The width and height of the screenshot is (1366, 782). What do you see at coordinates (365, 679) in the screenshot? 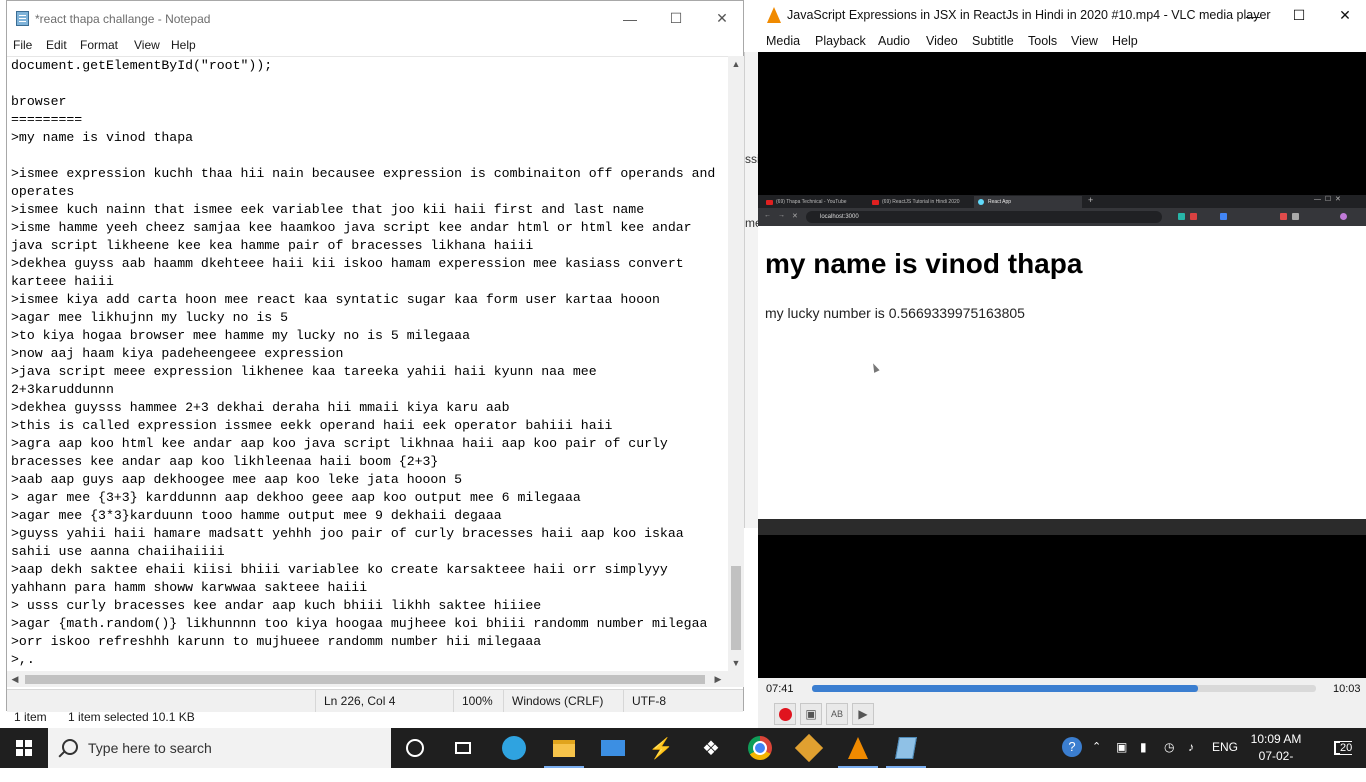
I see `horizontal-scroll-thumb` at bounding box center [365, 679].